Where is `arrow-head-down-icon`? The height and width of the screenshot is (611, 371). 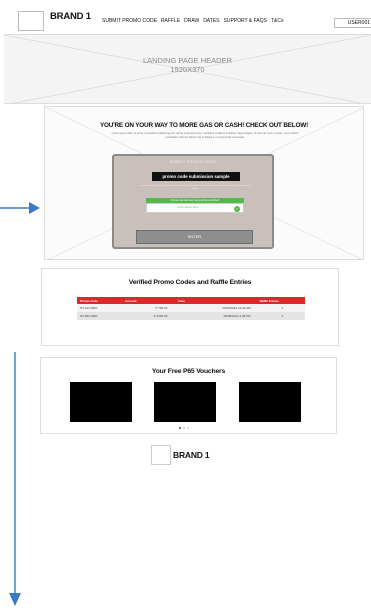
arrow-head-down-icon is located at coordinates (15, 599).